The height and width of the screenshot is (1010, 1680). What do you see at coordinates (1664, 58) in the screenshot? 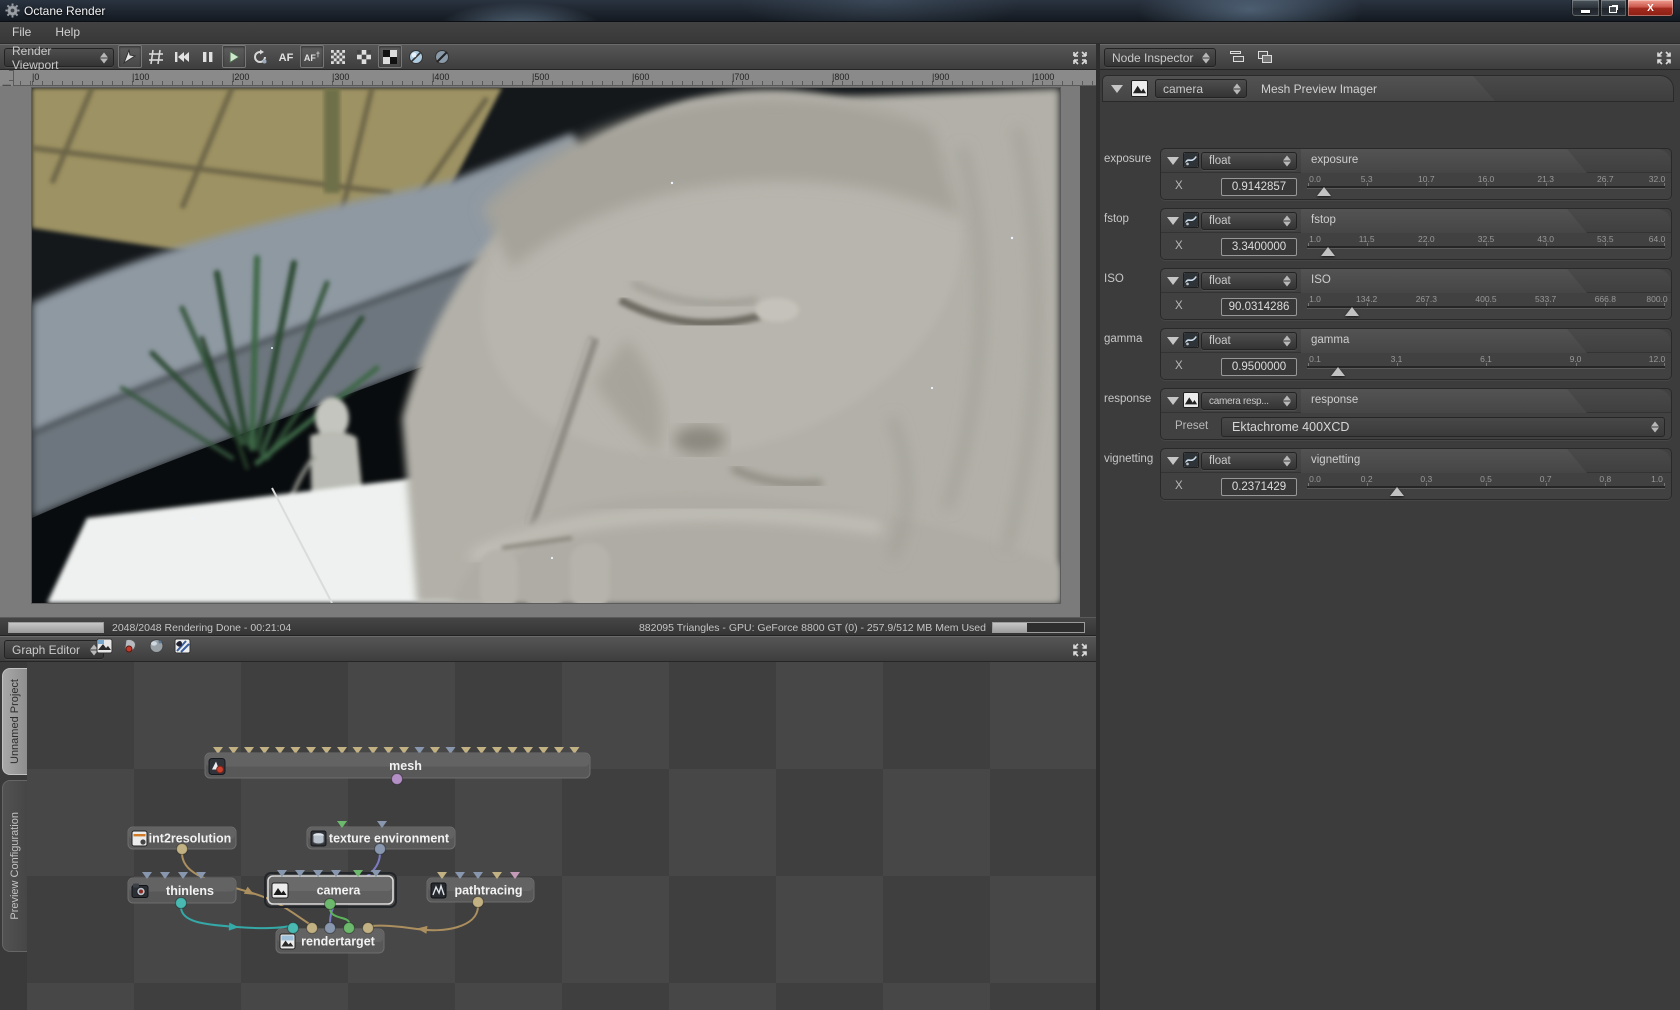
I see `expand-inspector-icon` at bounding box center [1664, 58].